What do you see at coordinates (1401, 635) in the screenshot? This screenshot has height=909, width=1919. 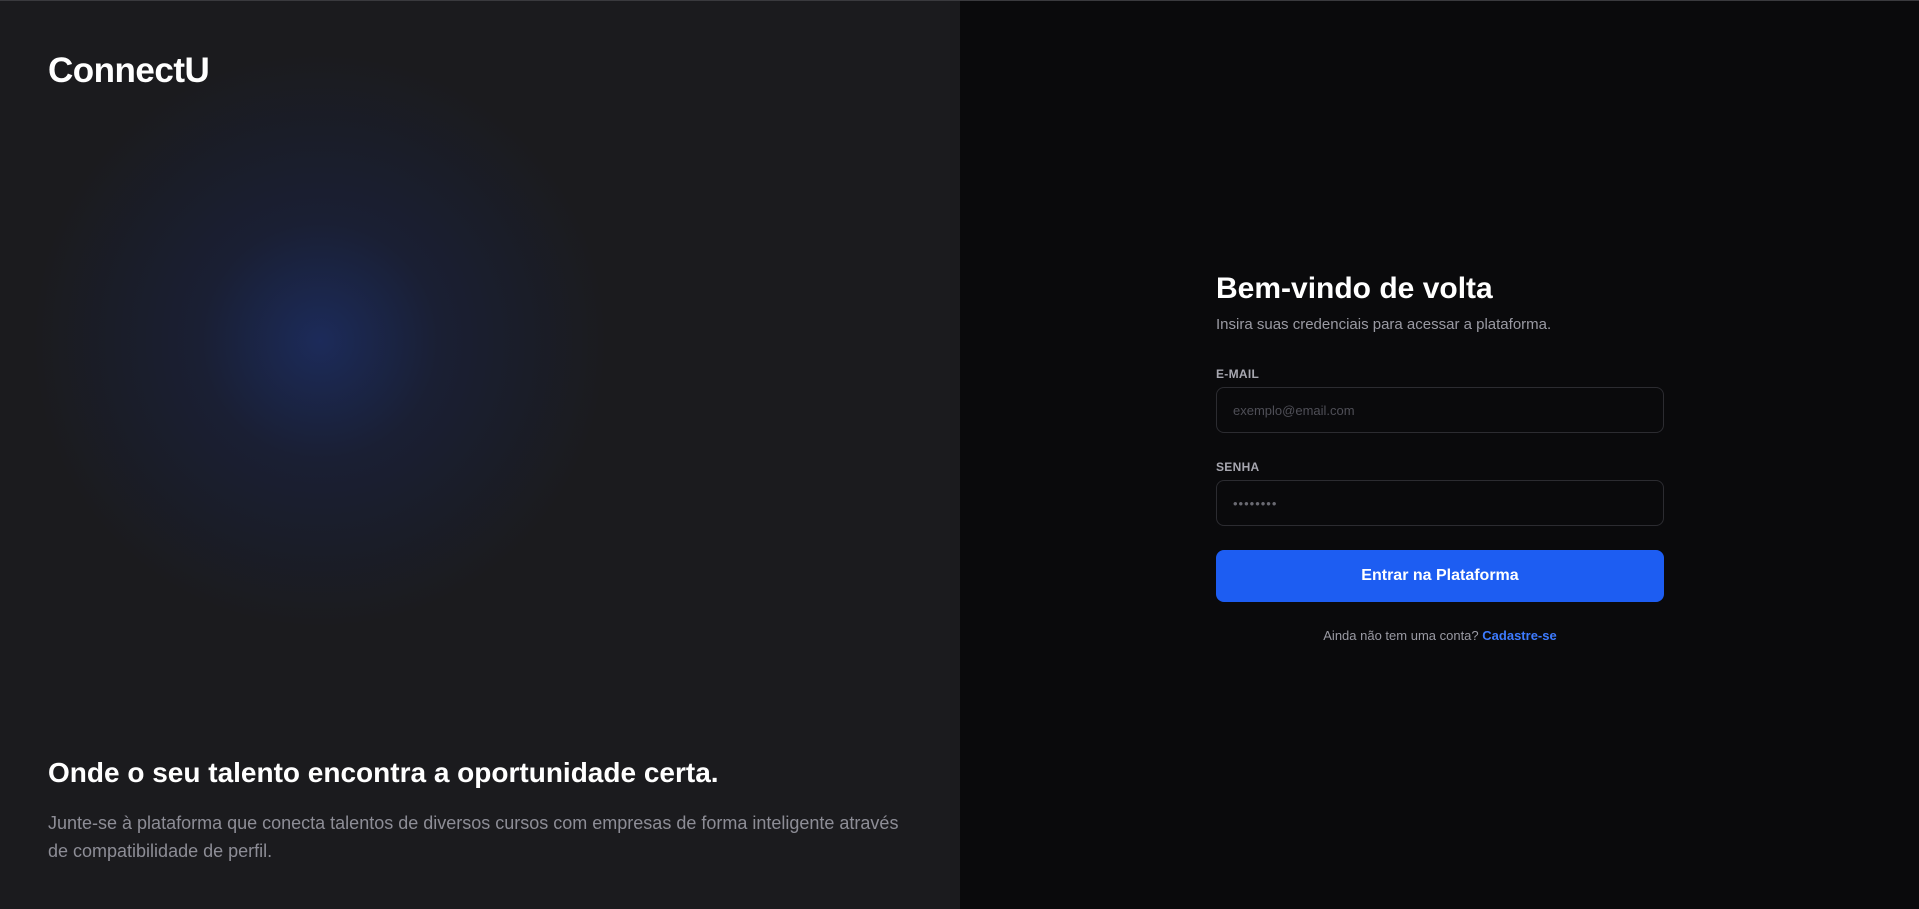 I see `signup-prompt: Ainda não tem uma conta?` at bounding box center [1401, 635].